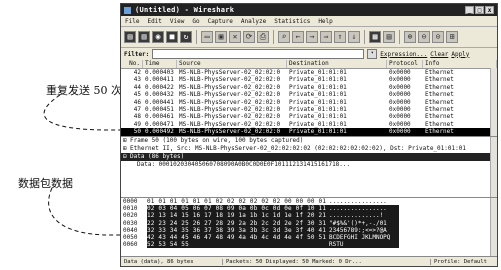  Describe the element at coordinates (154, 21) in the screenshot. I see `menu-edit: Edit` at that location.